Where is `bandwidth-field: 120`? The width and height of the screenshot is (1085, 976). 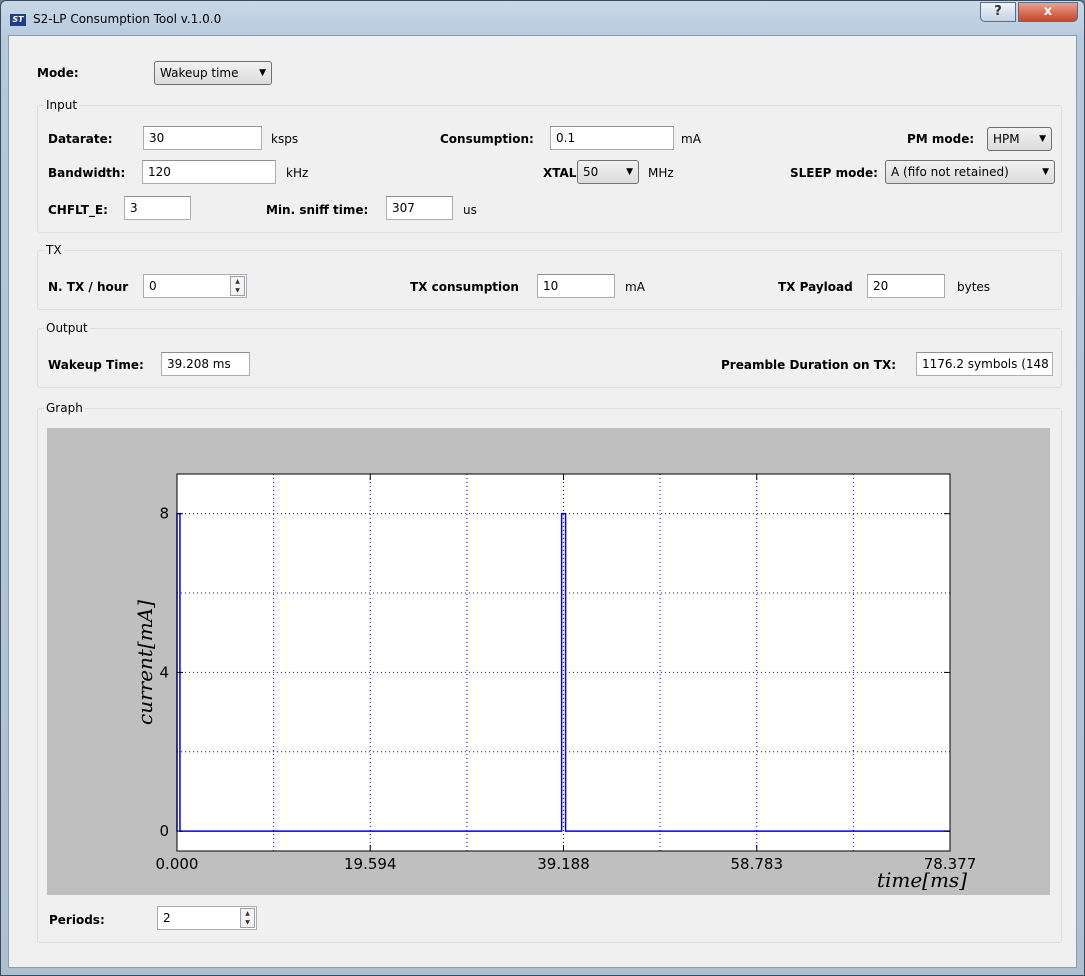 bandwidth-field: 120 is located at coordinates (209, 172).